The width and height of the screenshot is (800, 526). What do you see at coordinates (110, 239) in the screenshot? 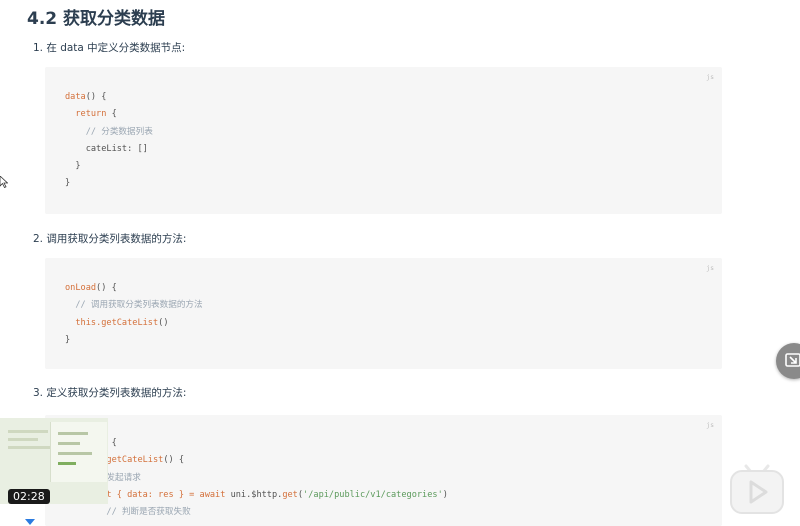
I see `step-2-label: 2. 调用获取分类列表数据的方法:` at bounding box center [110, 239].